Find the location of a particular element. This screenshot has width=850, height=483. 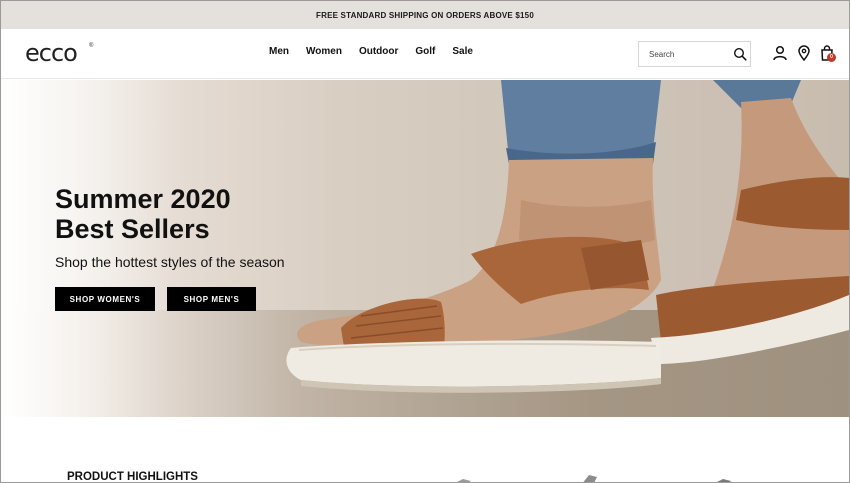

product-peek-images is located at coordinates (594, 478).